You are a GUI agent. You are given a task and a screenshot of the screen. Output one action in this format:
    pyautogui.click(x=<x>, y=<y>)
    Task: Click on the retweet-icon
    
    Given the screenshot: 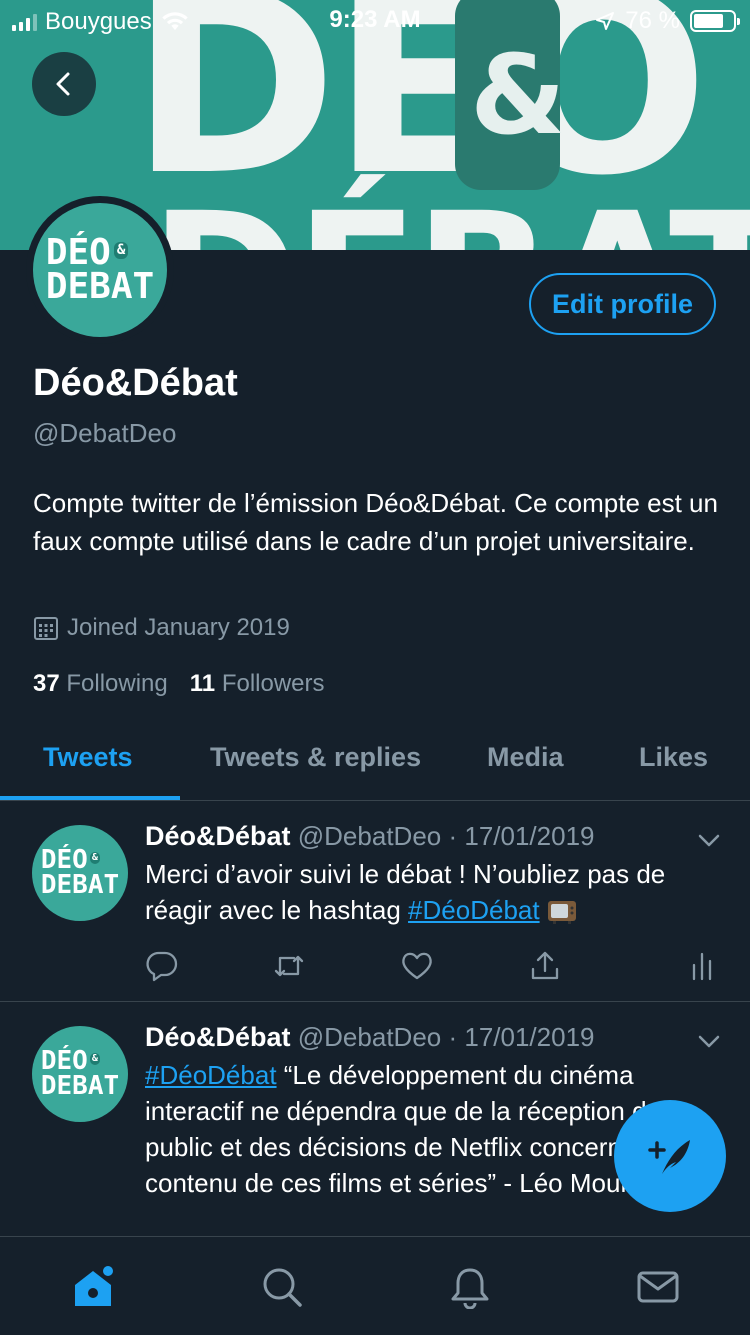 What is the action you would take?
    pyautogui.click(x=289, y=966)
    